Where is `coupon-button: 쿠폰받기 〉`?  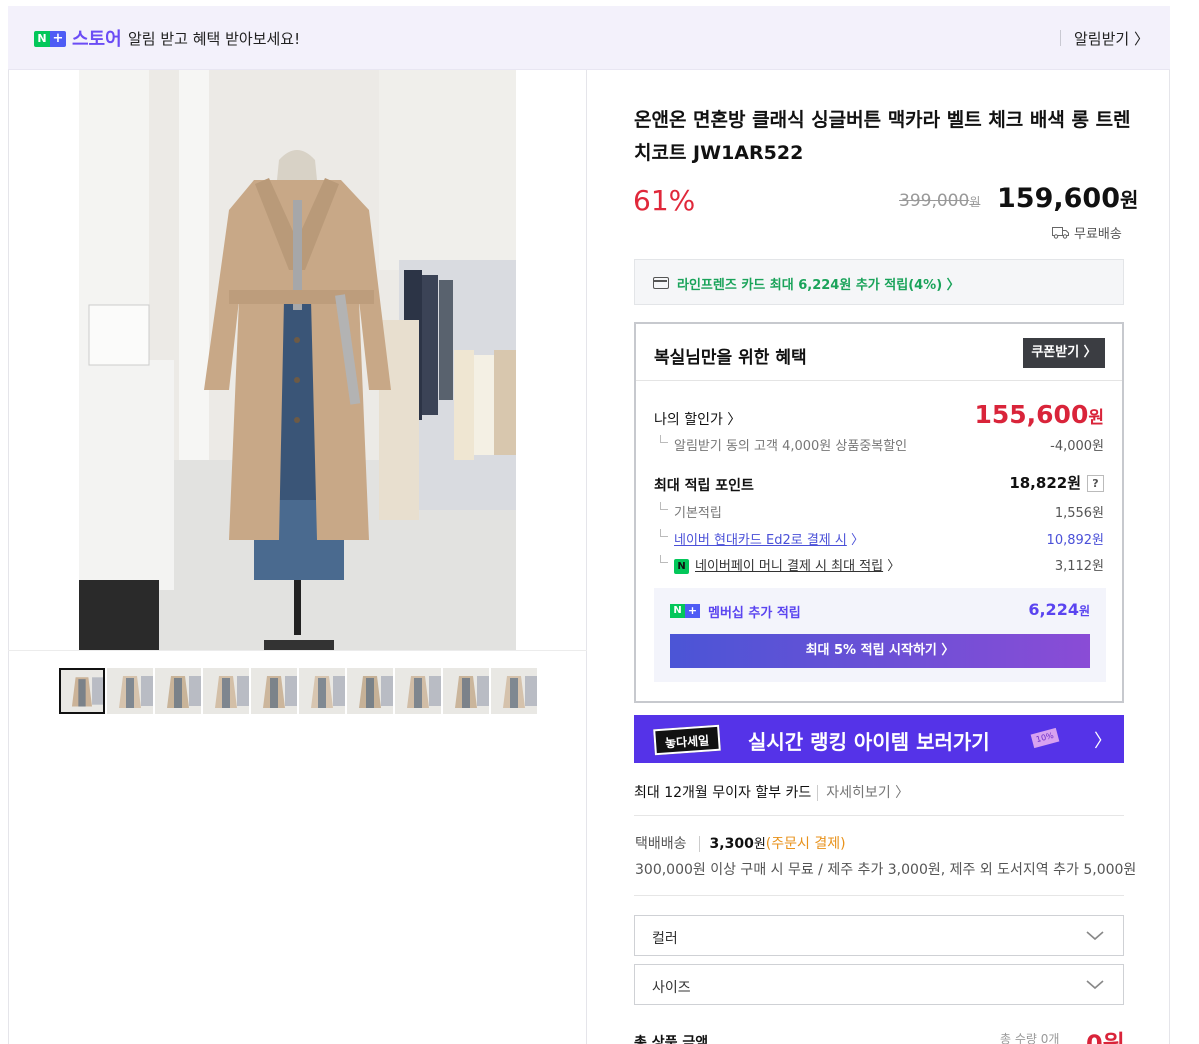
coupon-button: 쿠폰받기 〉 is located at coordinates (1064, 353).